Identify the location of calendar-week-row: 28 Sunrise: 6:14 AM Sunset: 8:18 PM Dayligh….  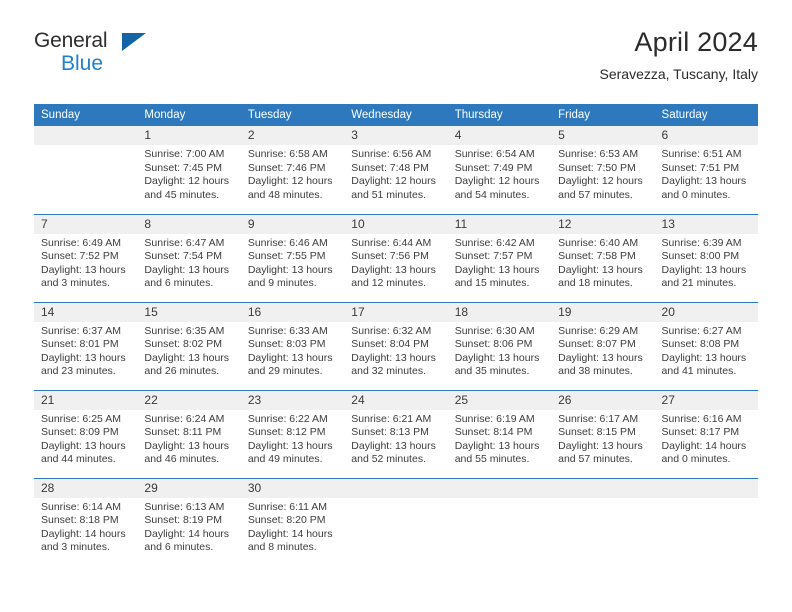
(396, 521).